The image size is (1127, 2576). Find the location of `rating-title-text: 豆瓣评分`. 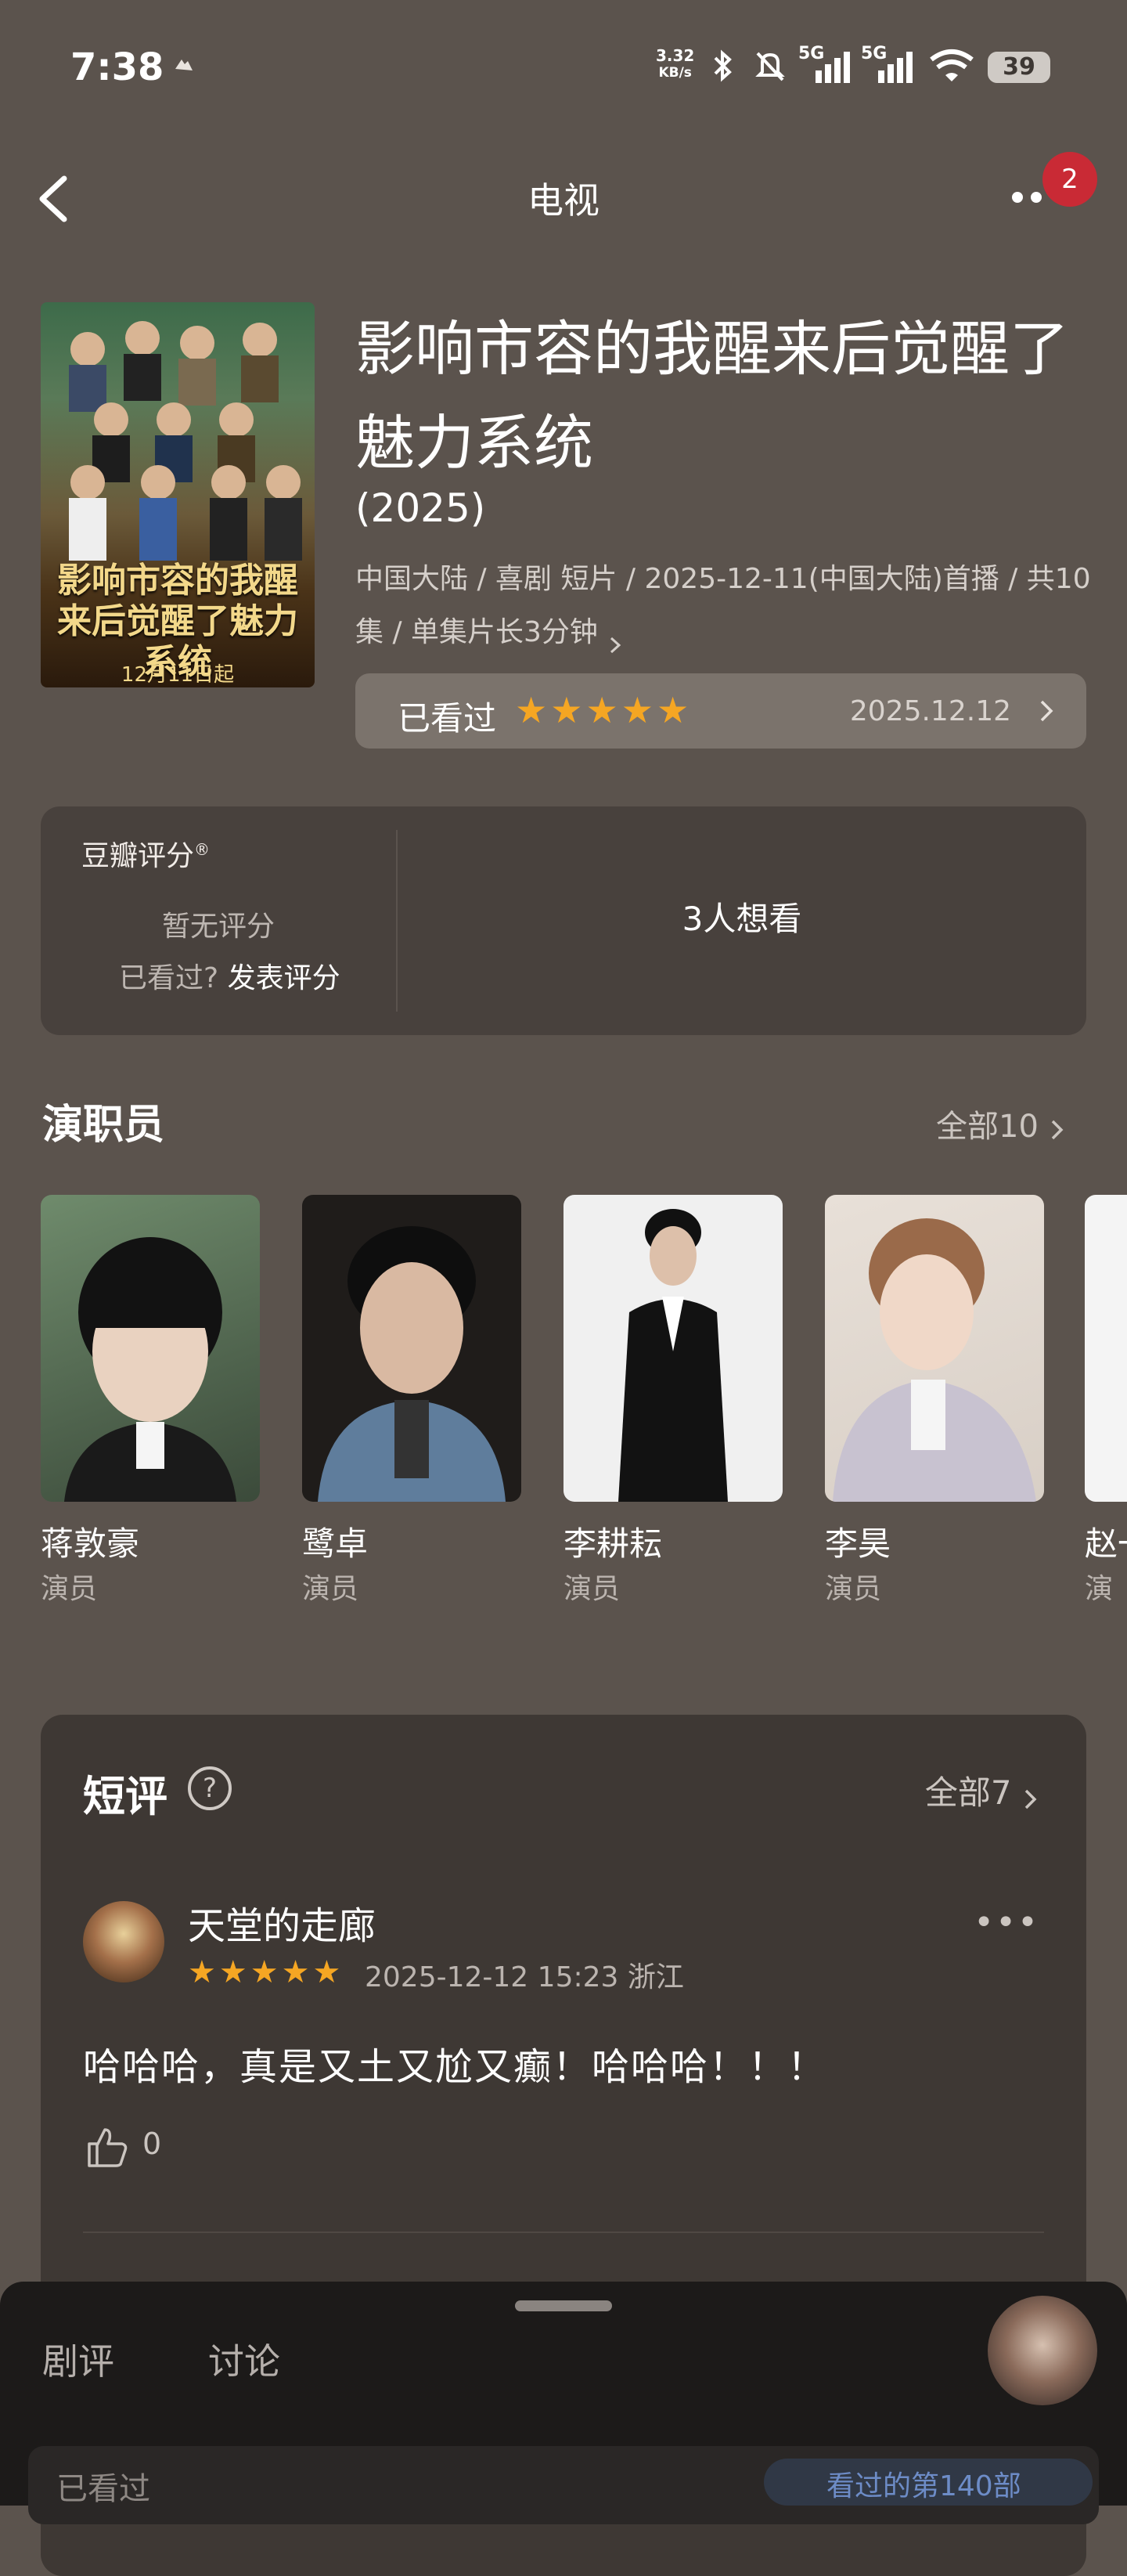

rating-title-text: 豆瓣评分 is located at coordinates (138, 856).